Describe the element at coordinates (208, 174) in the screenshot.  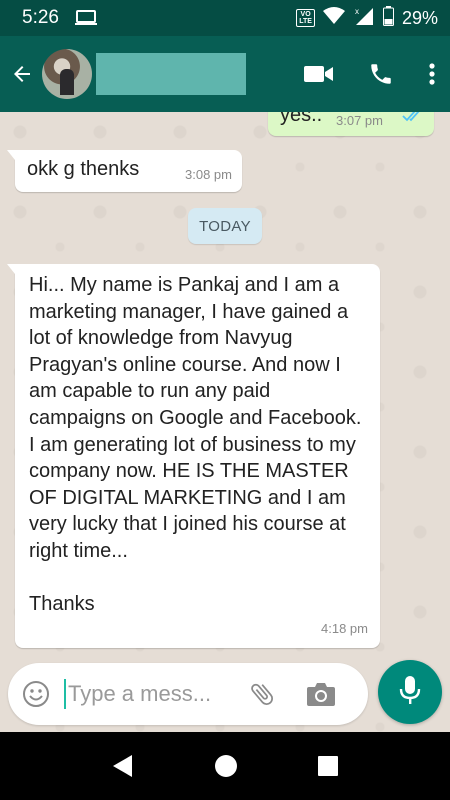
I see `message-time: 3:08 pm` at that location.